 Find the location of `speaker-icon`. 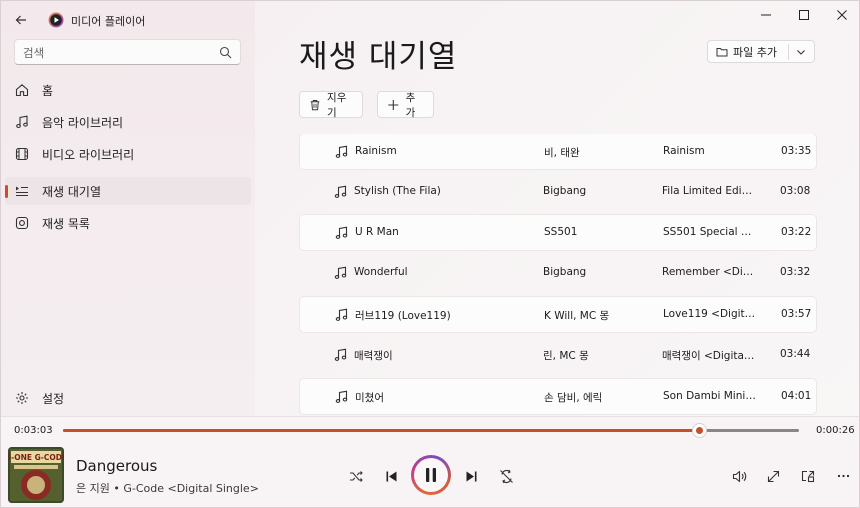

speaker-icon is located at coordinates (739, 476).